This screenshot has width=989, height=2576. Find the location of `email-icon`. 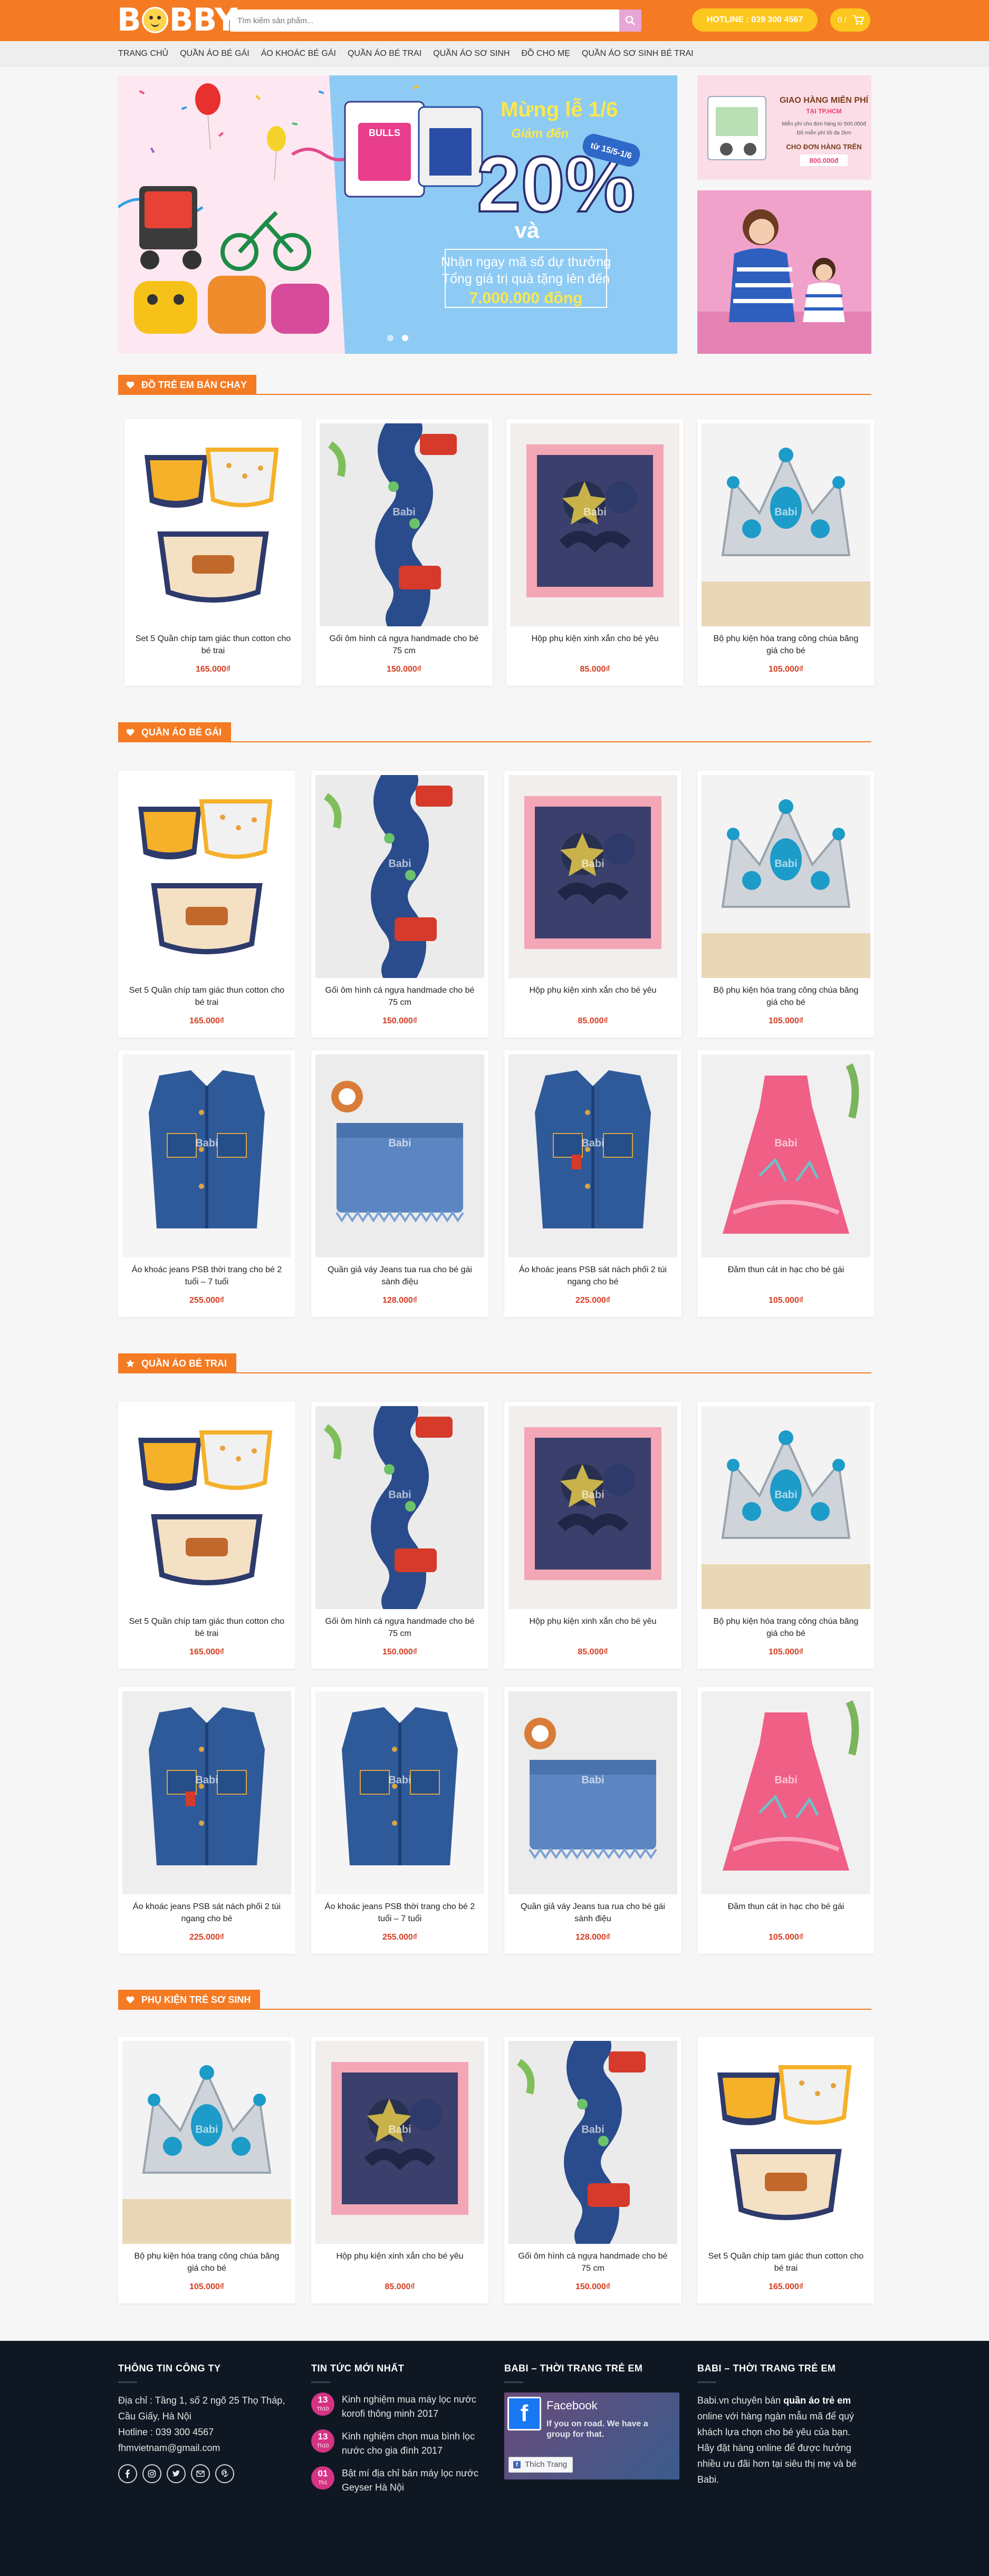

email-icon is located at coordinates (200, 2473).